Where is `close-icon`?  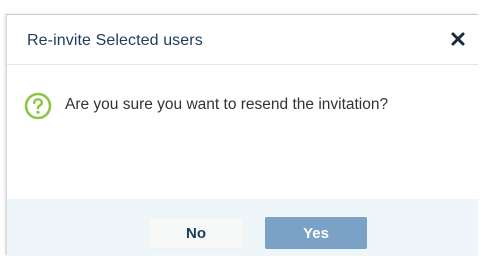
close-icon is located at coordinates (458, 39).